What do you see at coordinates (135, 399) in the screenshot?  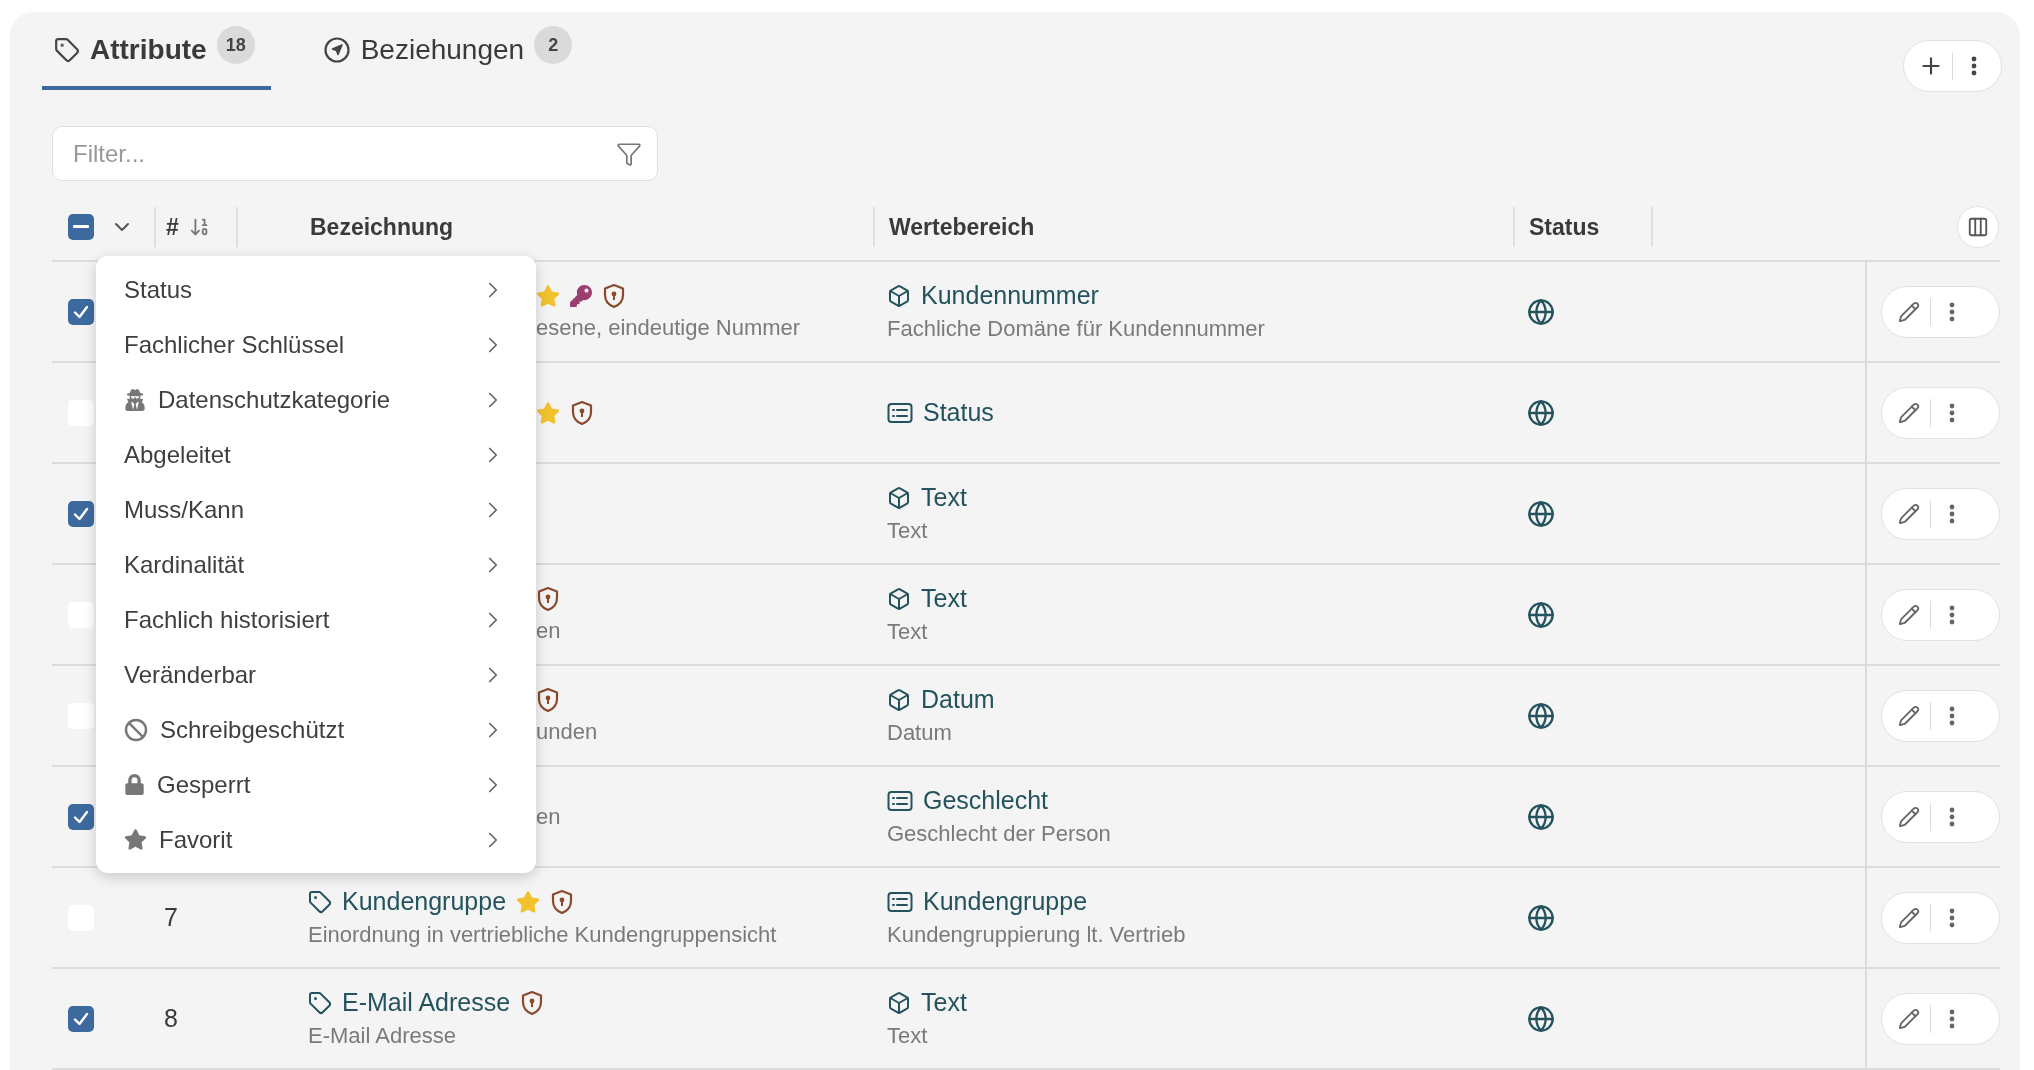 I see `spy-icon` at bounding box center [135, 399].